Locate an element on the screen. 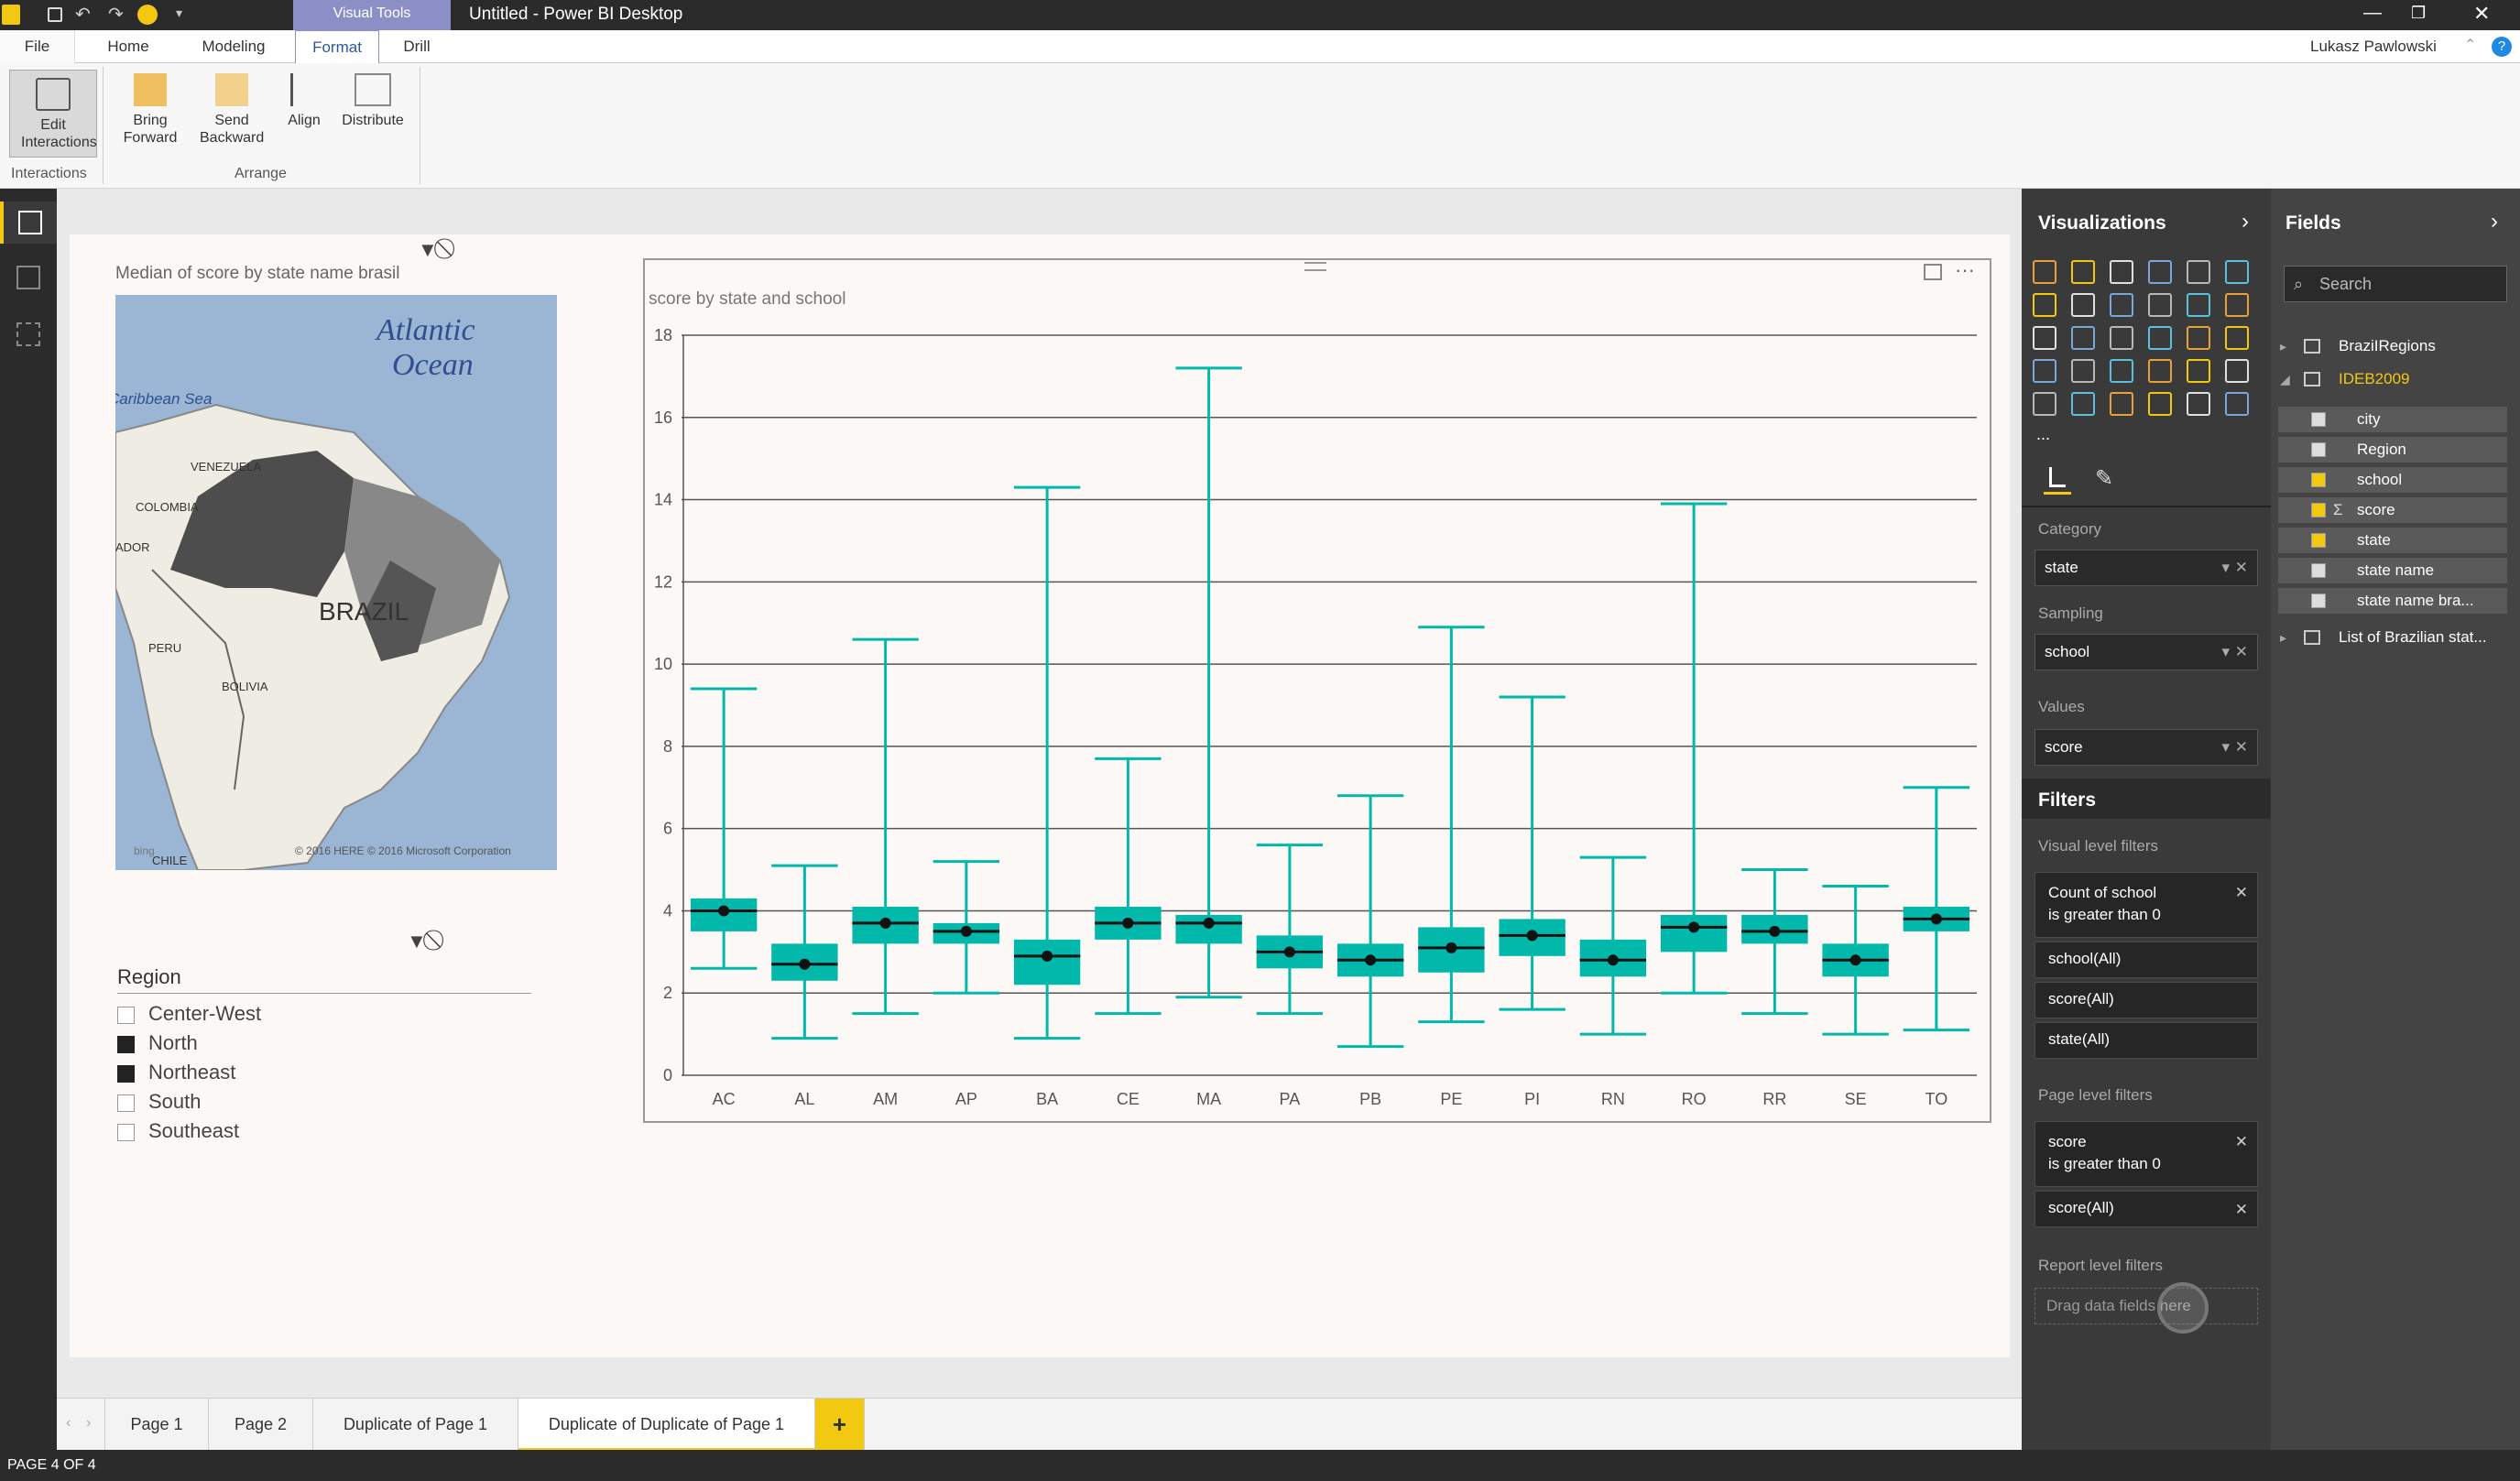  page-tab-active: Duplicate of Duplicate of Page 1 is located at coordinates (666, 1425).